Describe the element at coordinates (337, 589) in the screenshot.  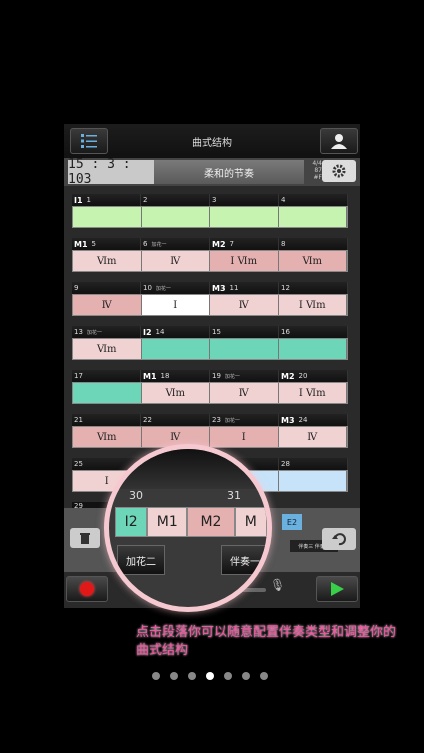
I see `play-button` at that location.